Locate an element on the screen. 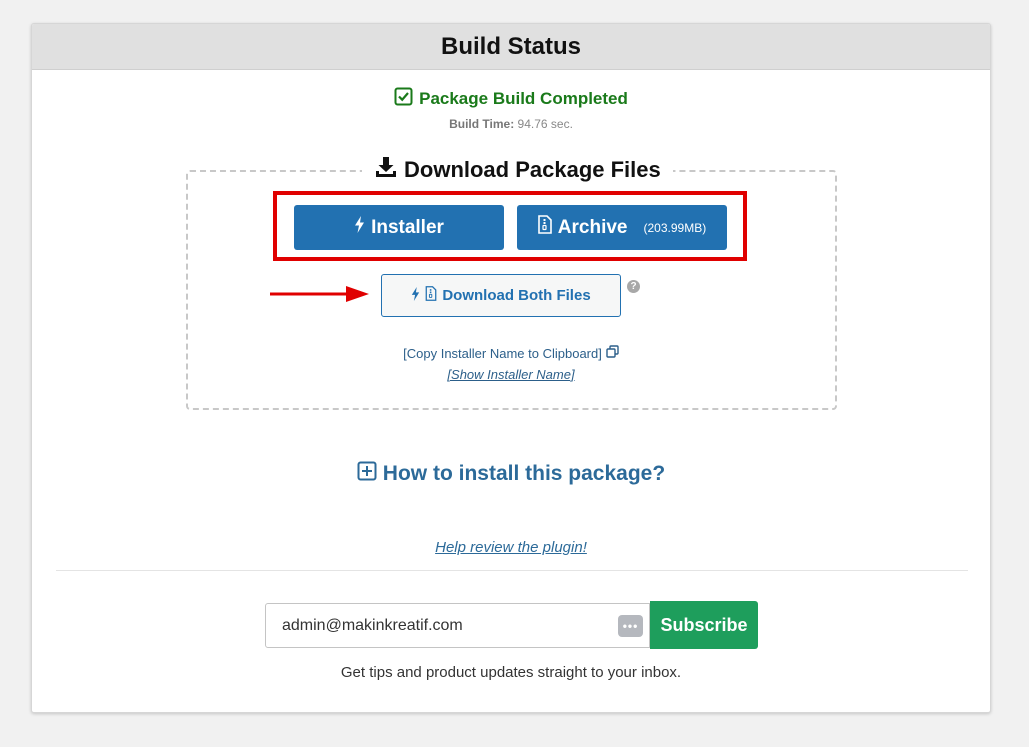 The image size is (1029, 747). installer-label: Installer is located at coordinates (407, 227).